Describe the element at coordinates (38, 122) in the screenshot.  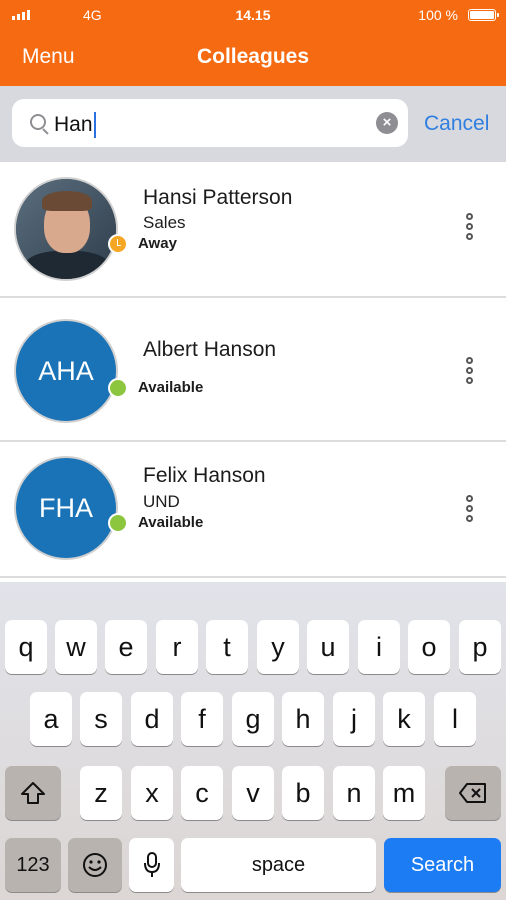
I see `search-icon` at that location.